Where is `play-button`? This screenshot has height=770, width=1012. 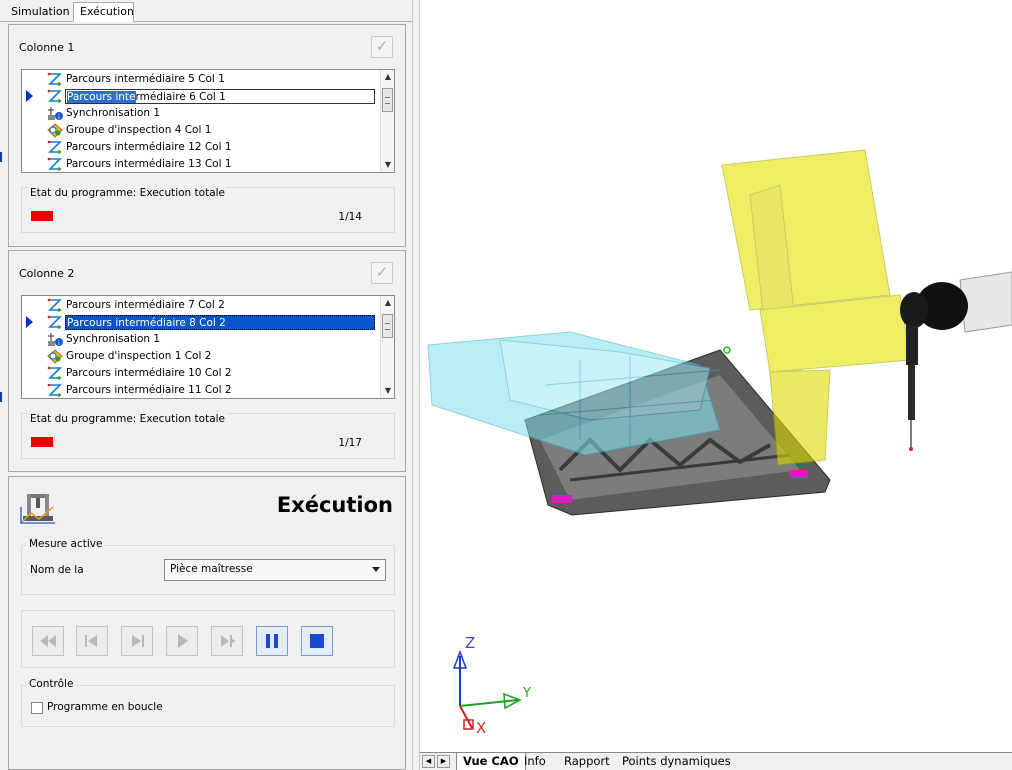 play-button is located at coordinates (182, 641).